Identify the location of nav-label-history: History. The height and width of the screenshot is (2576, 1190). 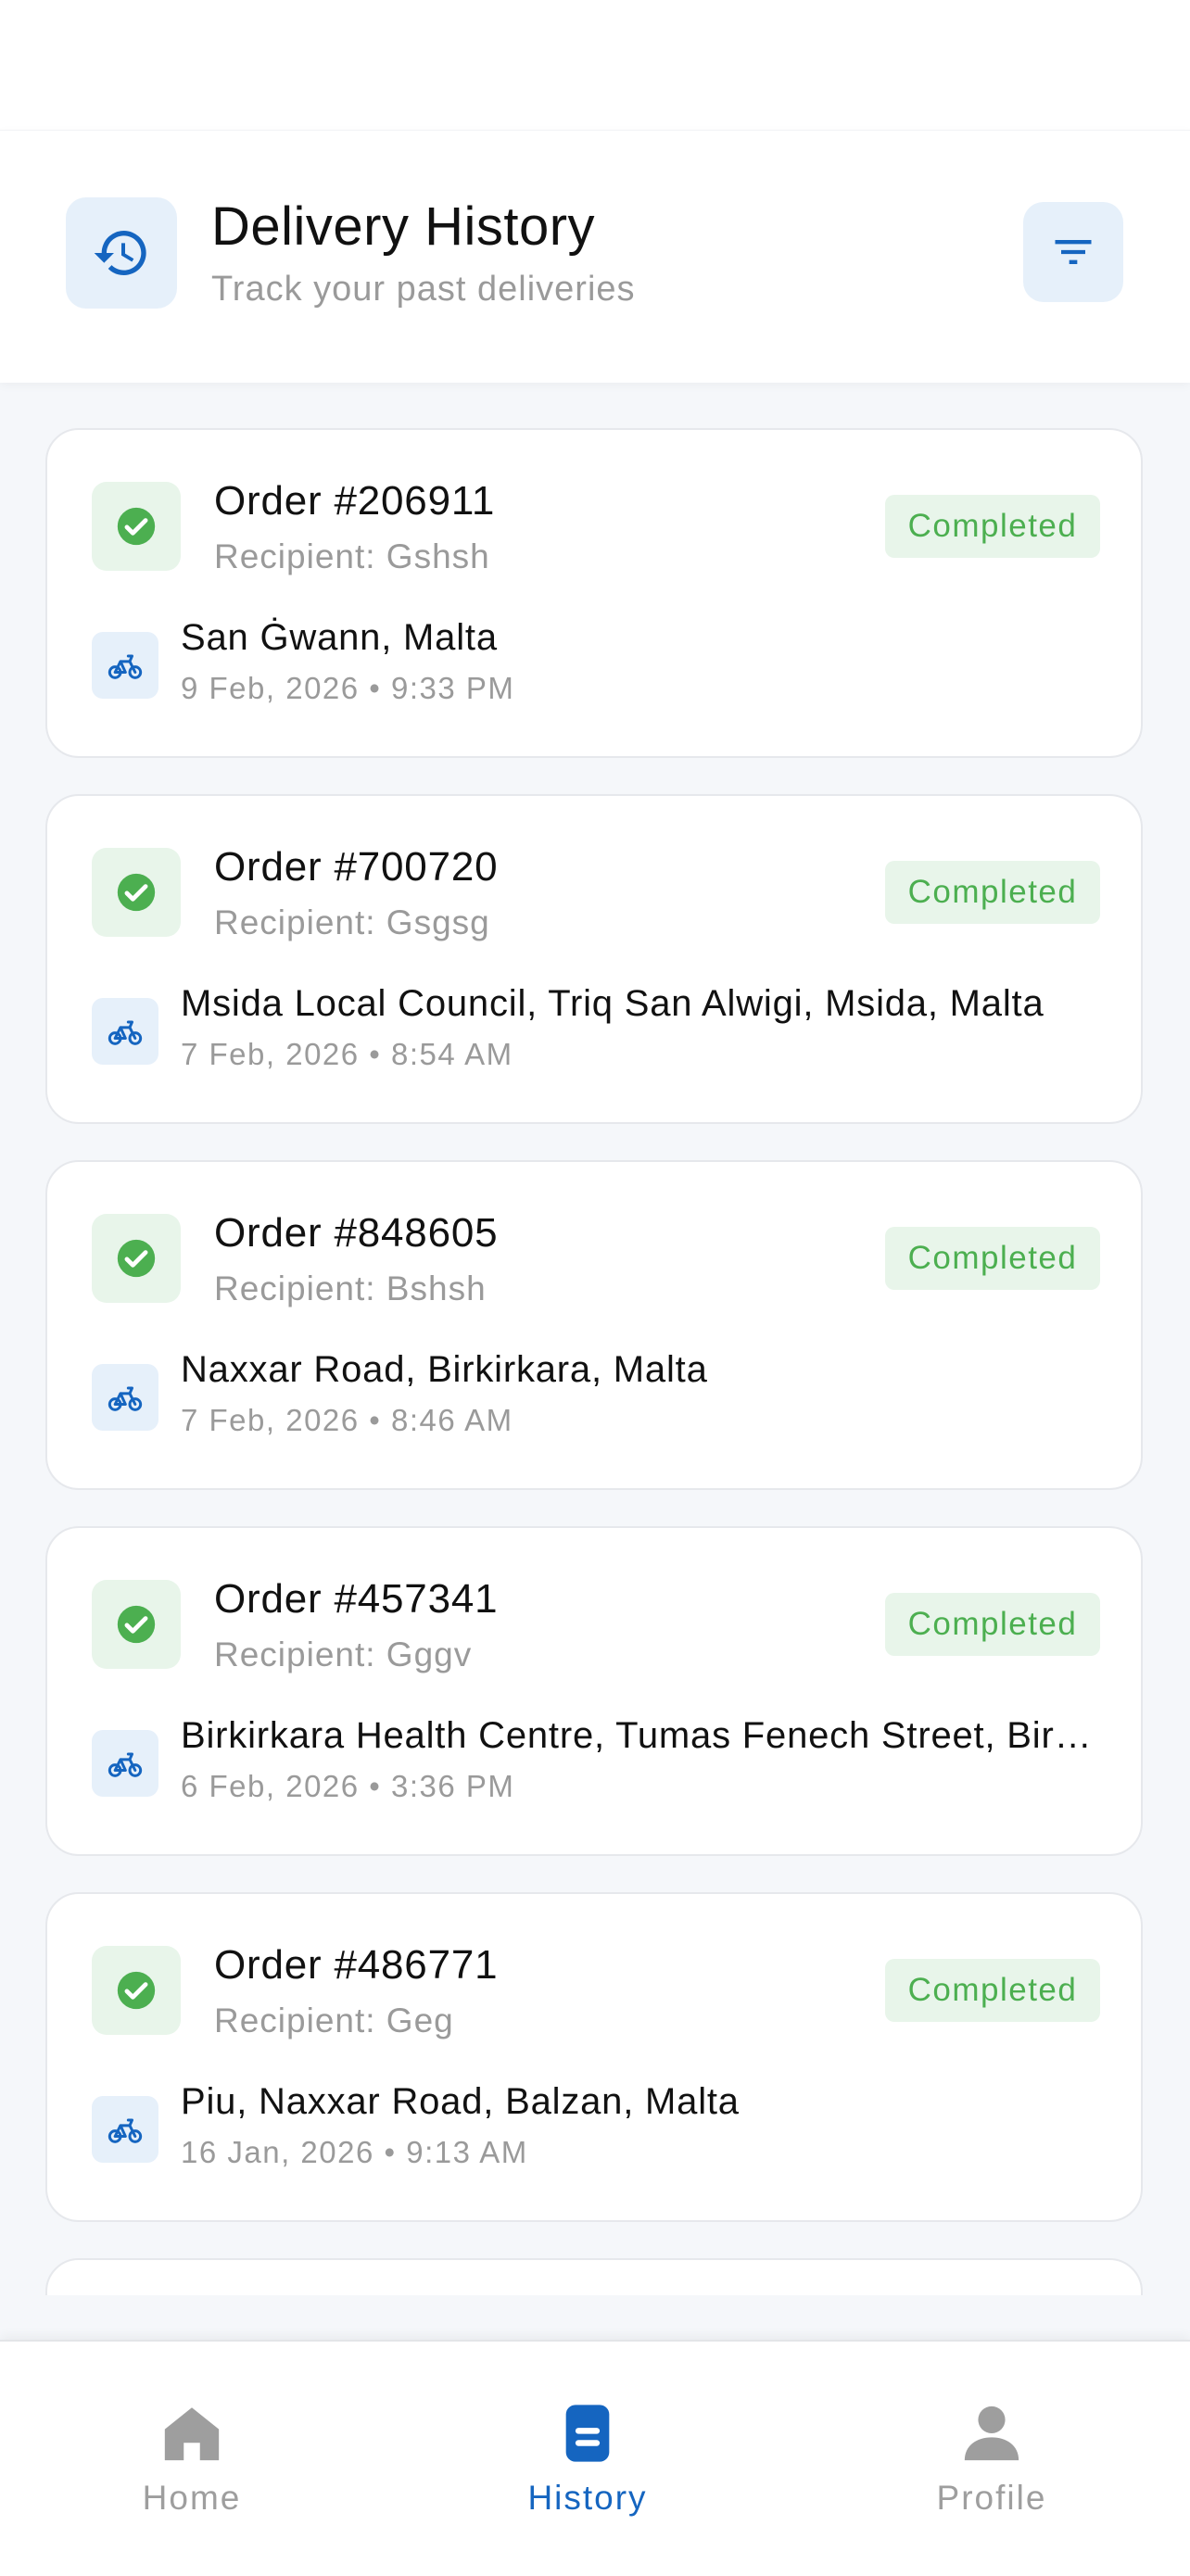
(587, 2498).